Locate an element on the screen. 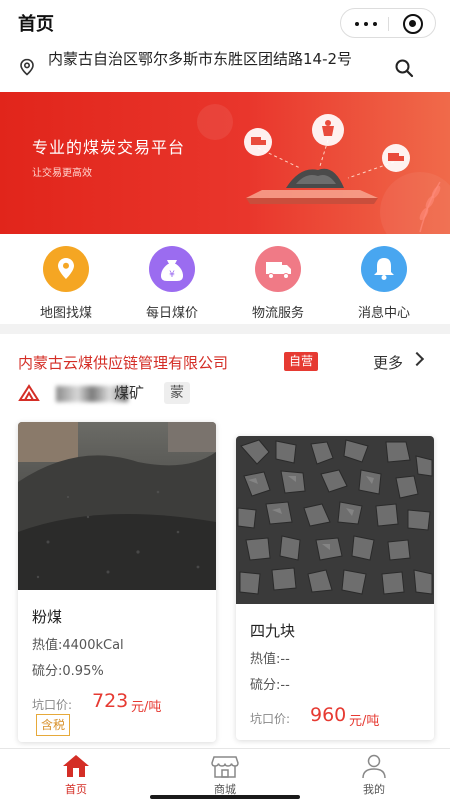 The image size is (450, 800). menu-label: 地图找煤 is located at coordinates (65, 313).